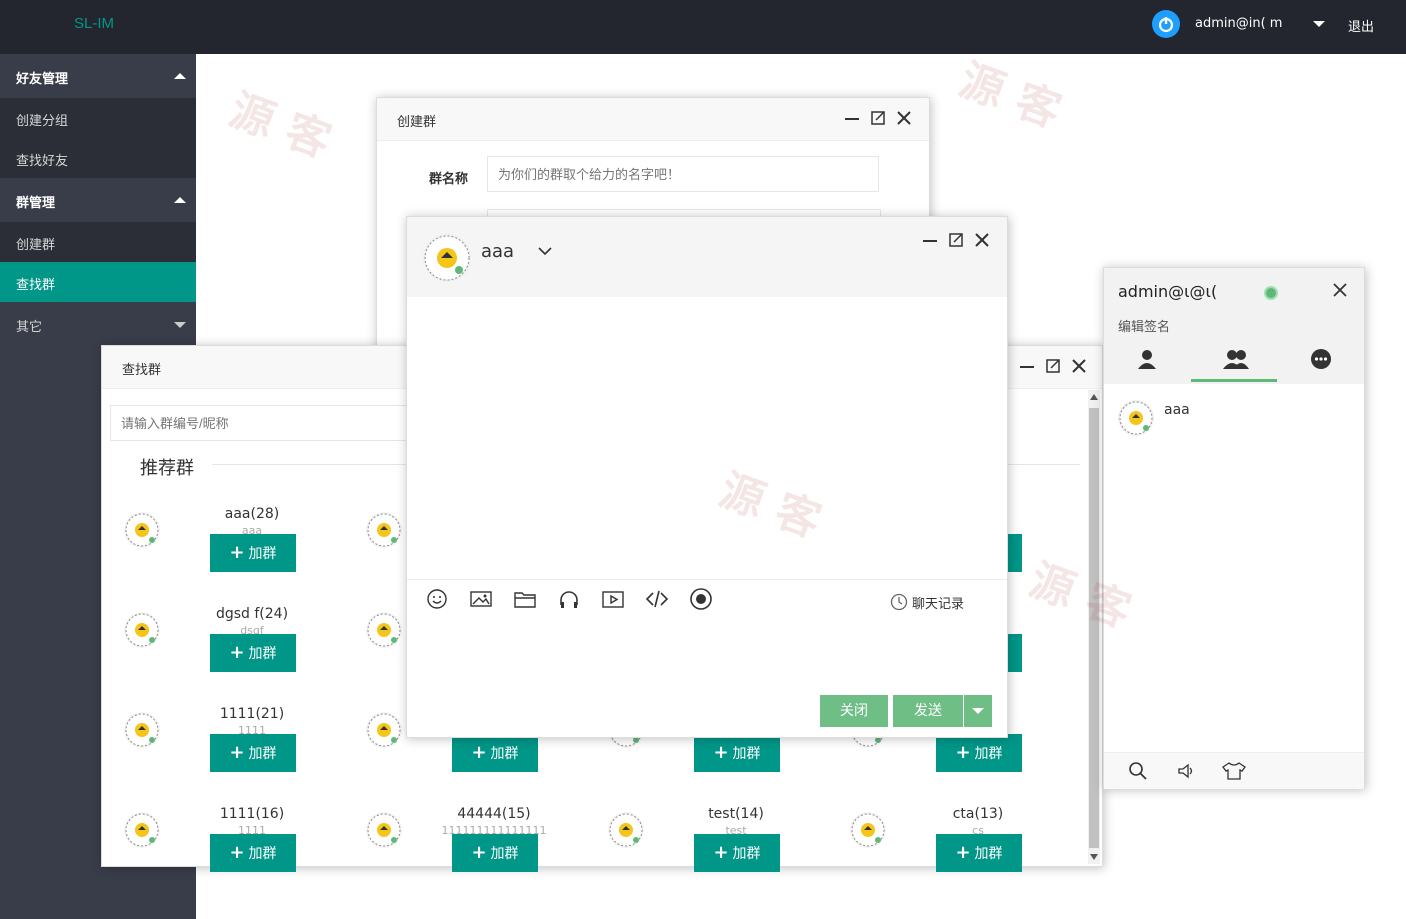 The width and height of the screenshot is (1406, 919). Describe the element at coordinates (1094, 857) in the screenshot. I see `scroll-down-icon` at that location.